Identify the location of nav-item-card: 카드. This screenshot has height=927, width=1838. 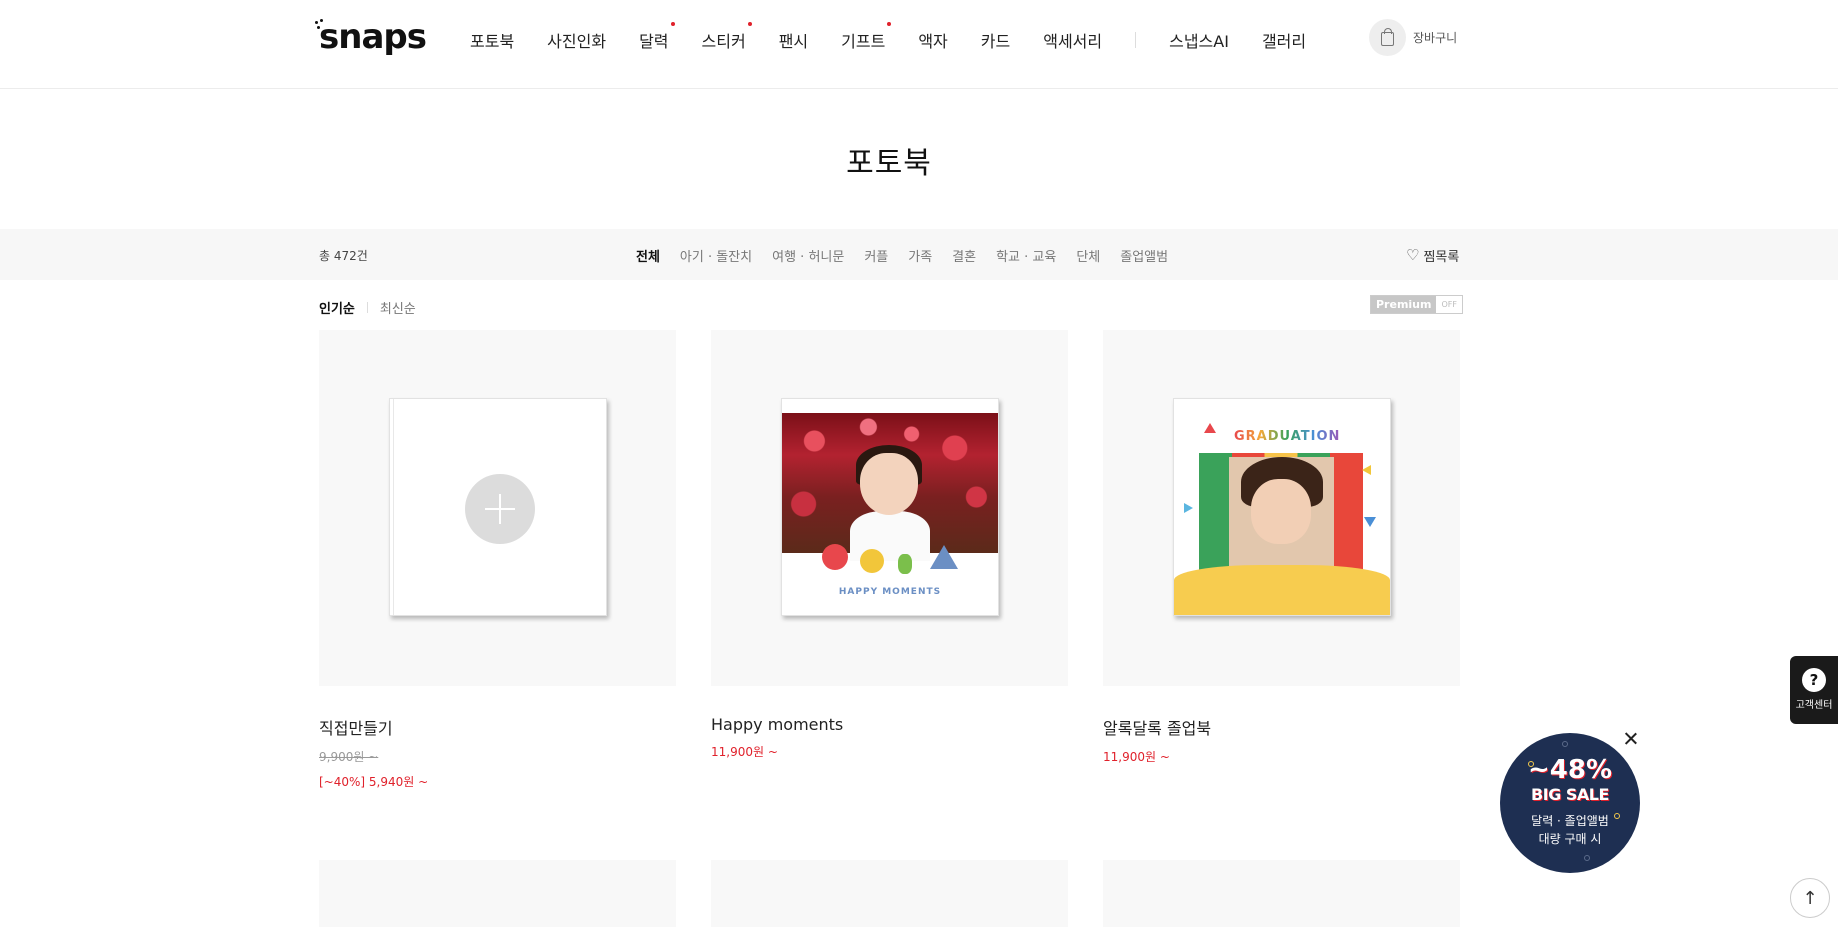
(995, 40).